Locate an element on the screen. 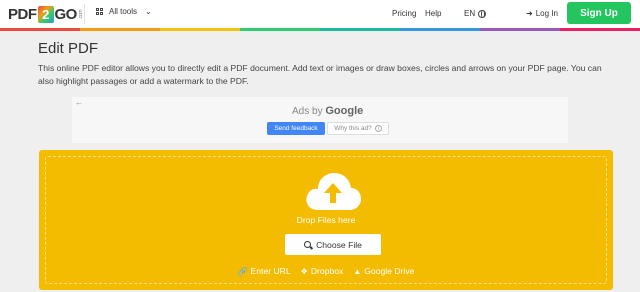 This screenshot has height=292, width=640. google-drive-link: ▲ Google Drive is located at coordinates (383, 271).